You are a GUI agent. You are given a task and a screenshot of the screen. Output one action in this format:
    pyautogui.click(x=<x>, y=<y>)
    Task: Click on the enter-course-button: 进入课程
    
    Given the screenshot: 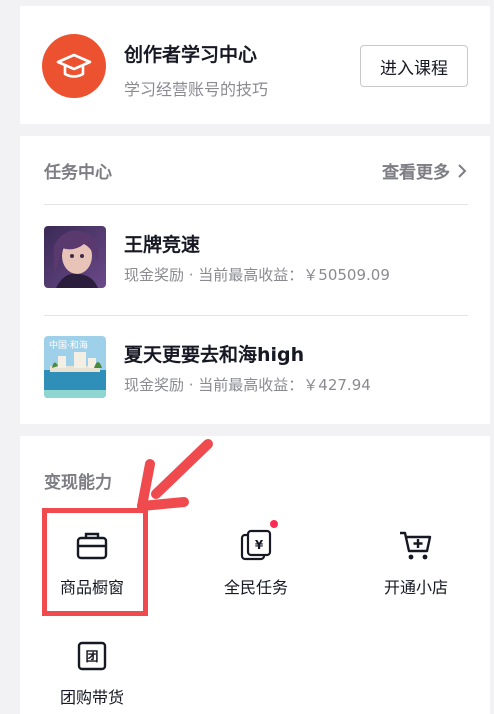 What is the action you would take?
    pyautogui.click(x=414, y=66)
    